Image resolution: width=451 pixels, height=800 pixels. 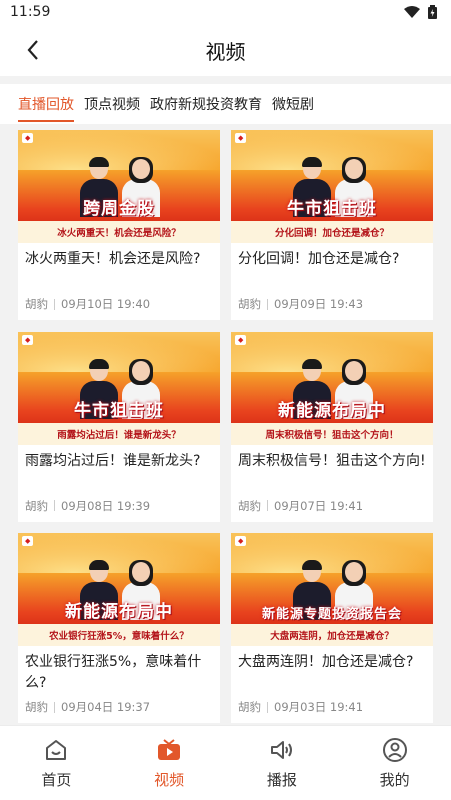 I want to click on video-date: 09月08日 19:39, so click(x=106, y=505).